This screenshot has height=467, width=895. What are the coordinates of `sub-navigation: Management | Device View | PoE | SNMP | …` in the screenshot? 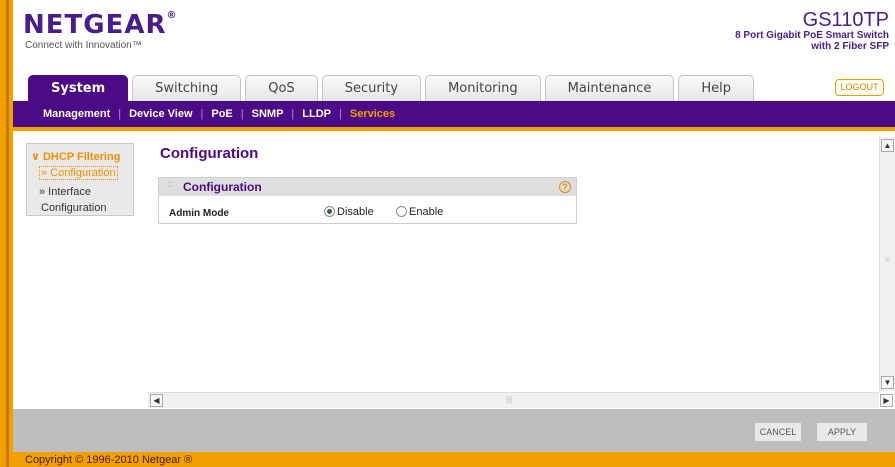 It's located at (454, 114).